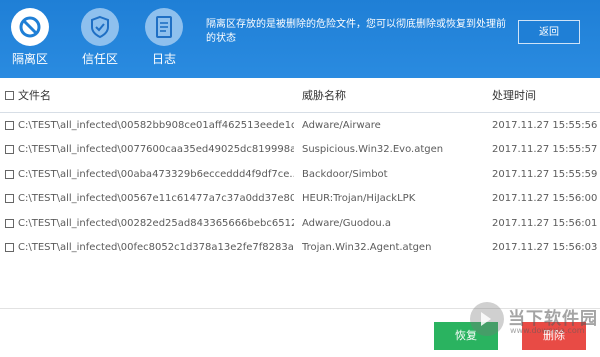 The height and width of the screenshot is (357, 600). Describe the element at coordinates (163, 59) in the screenshot. I see `nav-log-label: 日志` at that location.